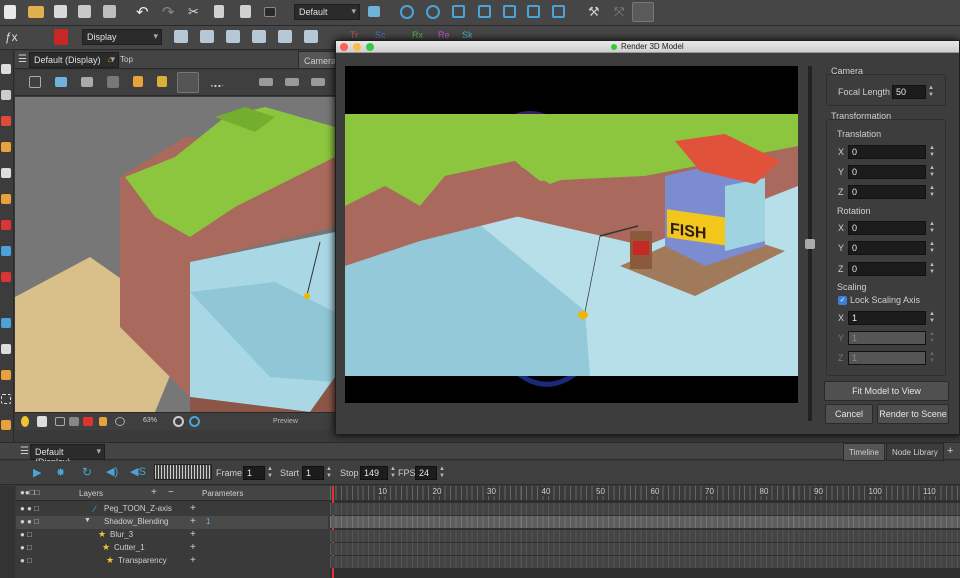  What do you see at coordinates (120, 421) in the screenshot?
I see `reset-icon` at bounding box center [120, 421].